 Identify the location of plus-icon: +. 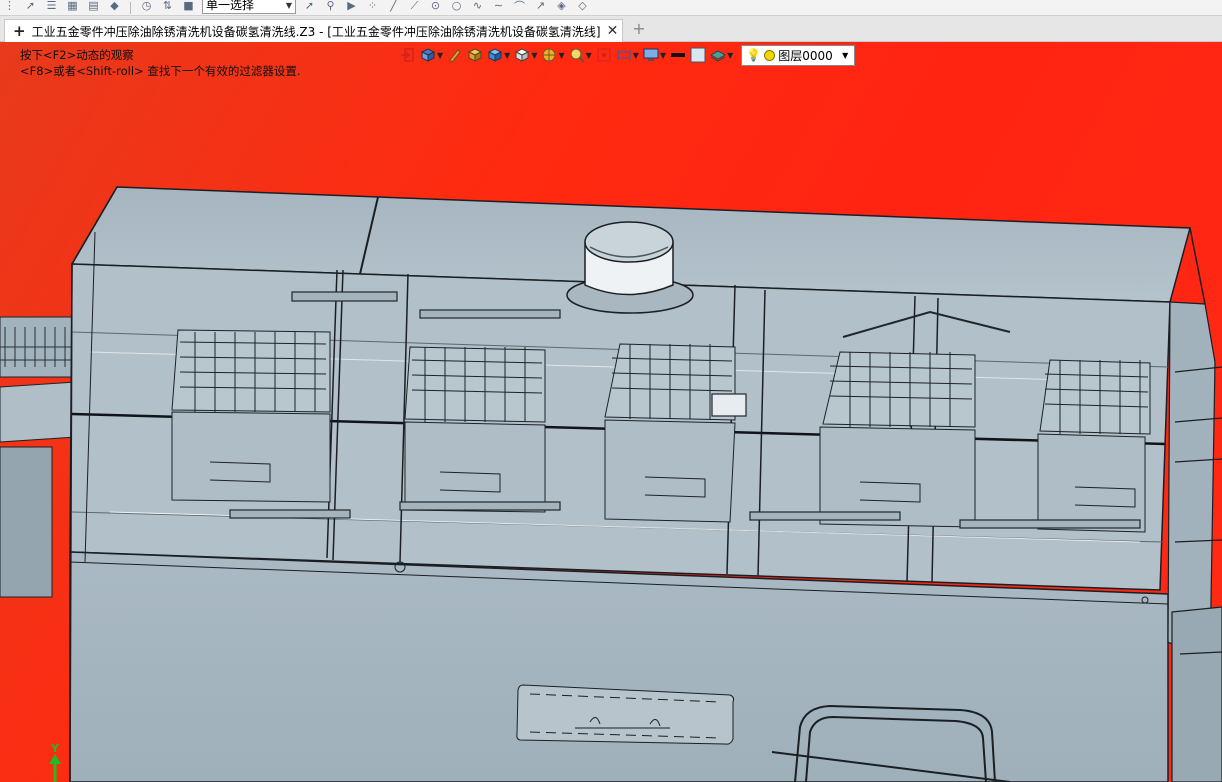
(19, 31).